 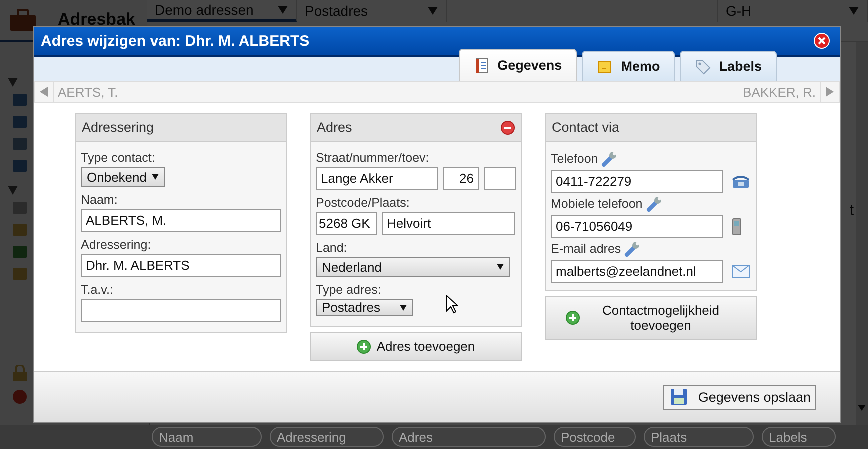 I want to click on panel-title: Adressering, so click(x=118, y=127).